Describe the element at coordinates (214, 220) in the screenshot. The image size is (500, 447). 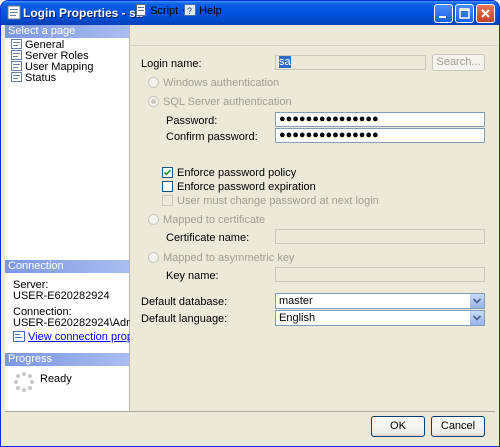
I see `mapped-cert-label: Mapped to certificate` at that location.